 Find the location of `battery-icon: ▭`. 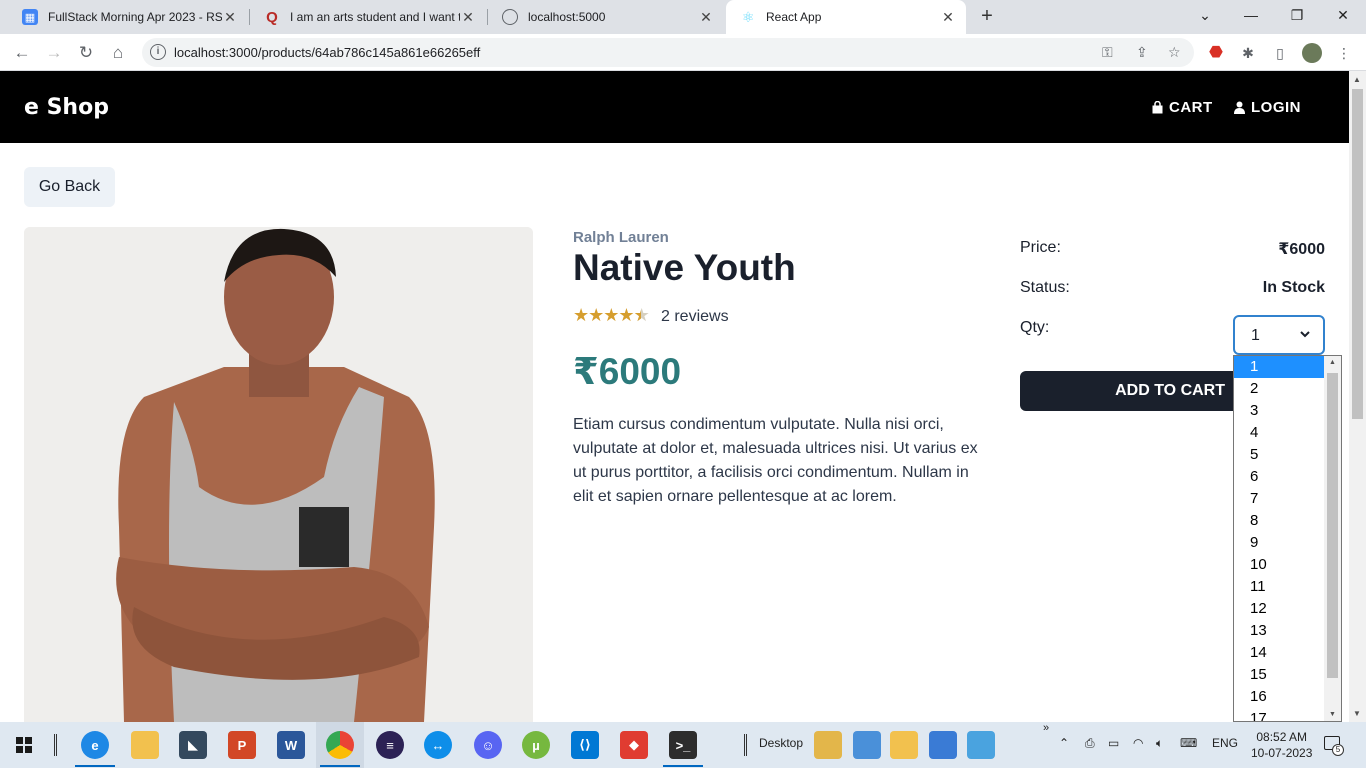

battery-icon: ▭ is located at coordinates (1113, 743).